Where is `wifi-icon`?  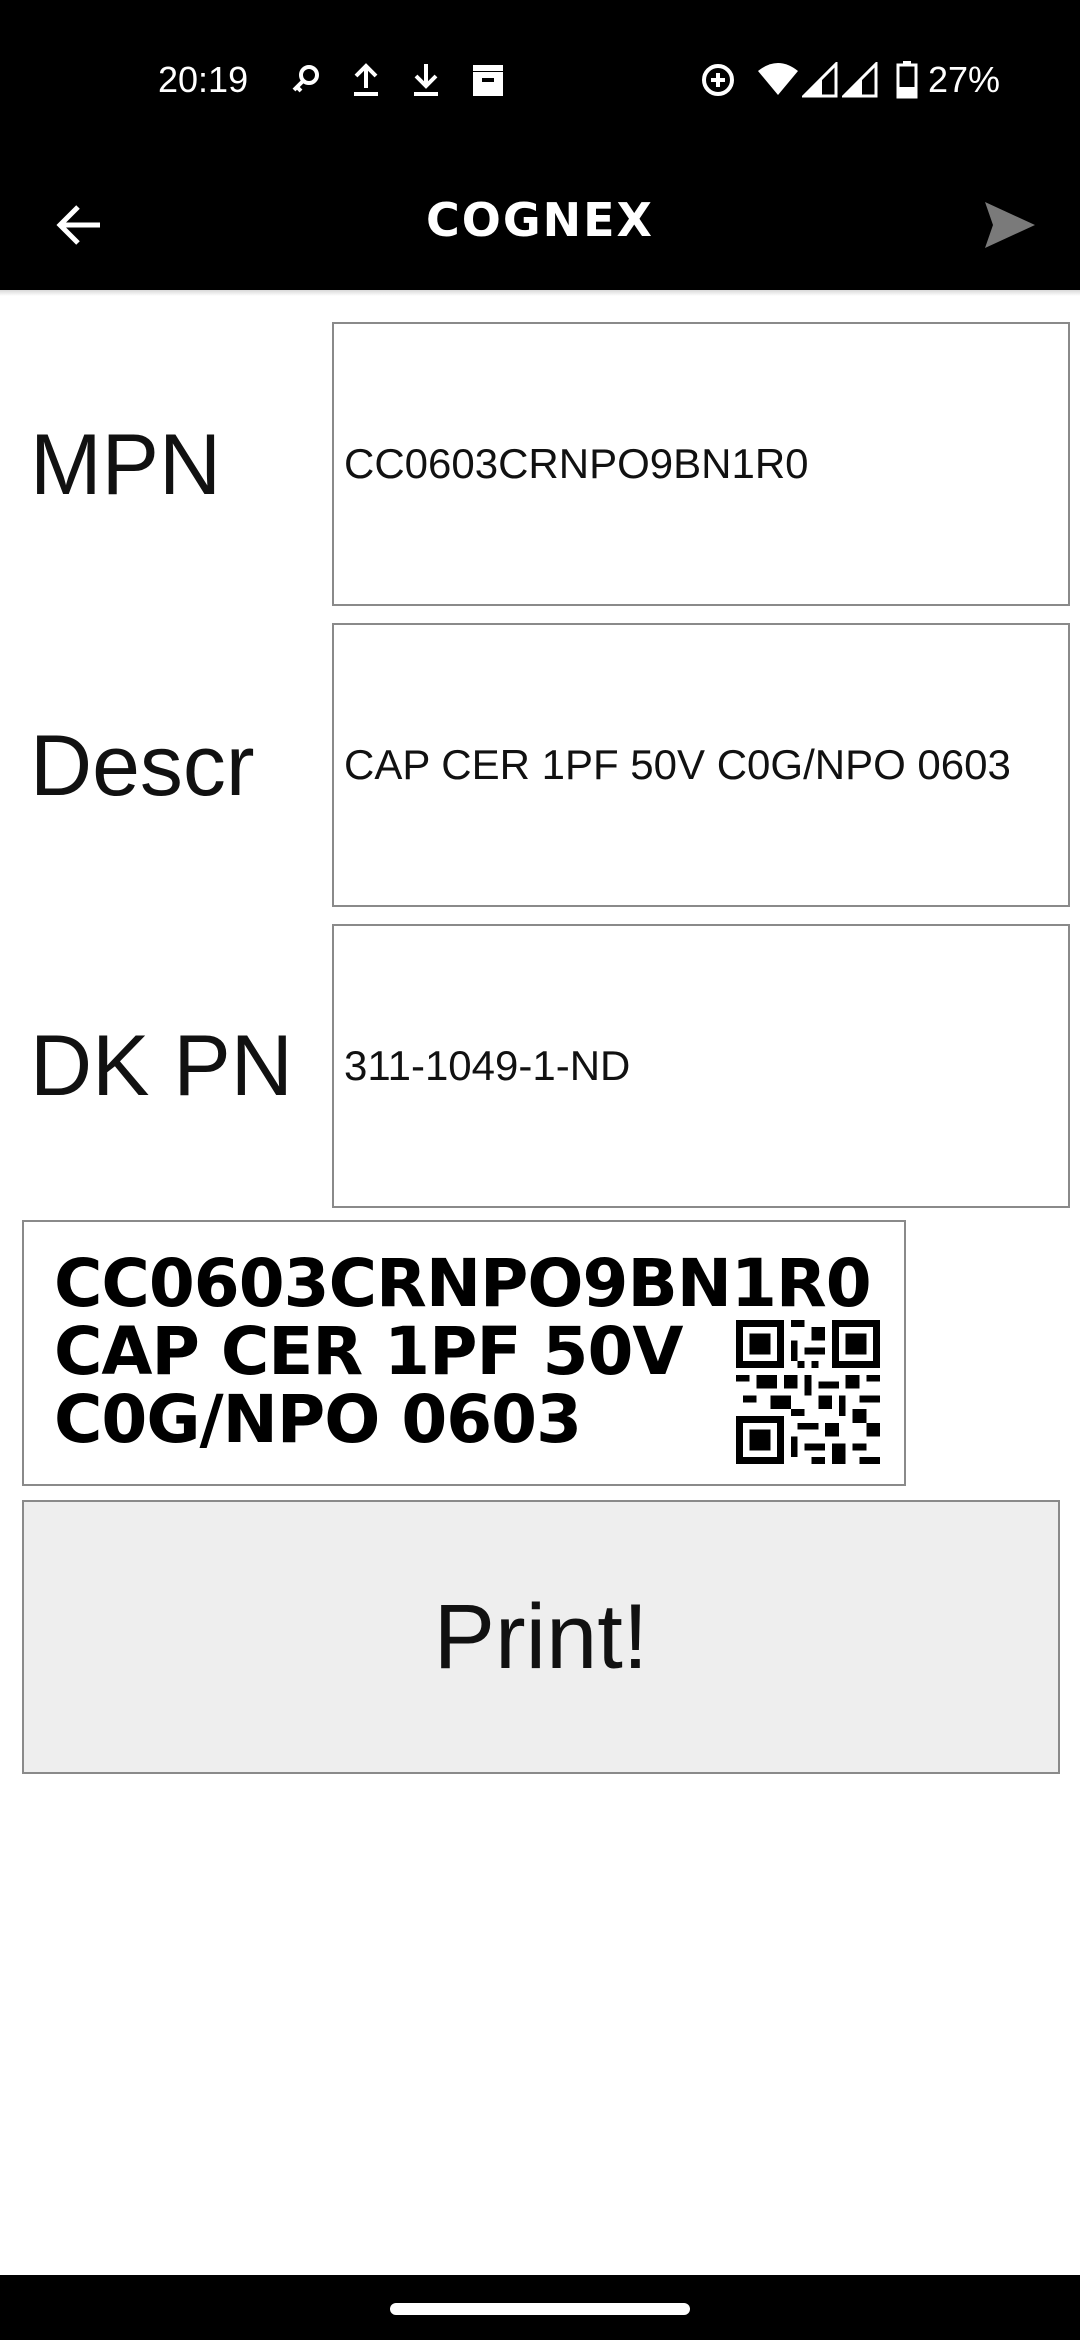 wifi-icon is located at coordinates (778, 80).